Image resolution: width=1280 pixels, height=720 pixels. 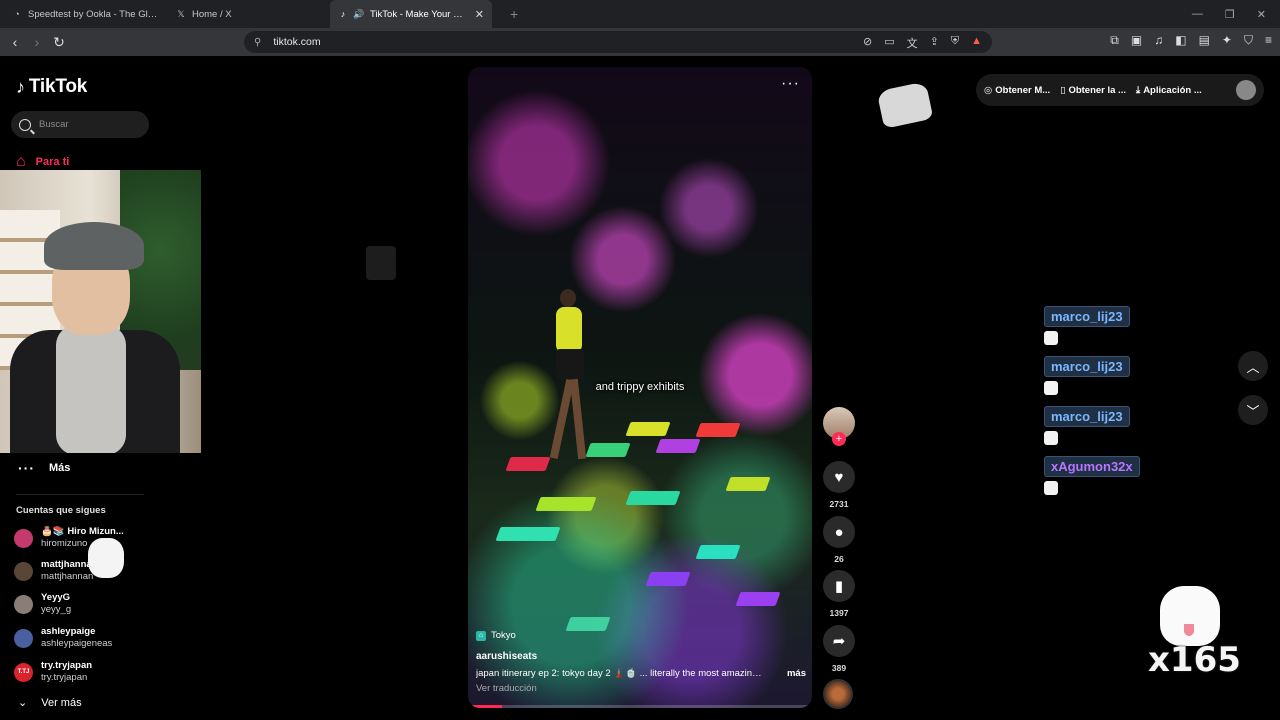 What do you see at coordinates (64, 677) in the screenshot?
I see `account-handle: try.tryjapan` at bounding box center [64, 677].